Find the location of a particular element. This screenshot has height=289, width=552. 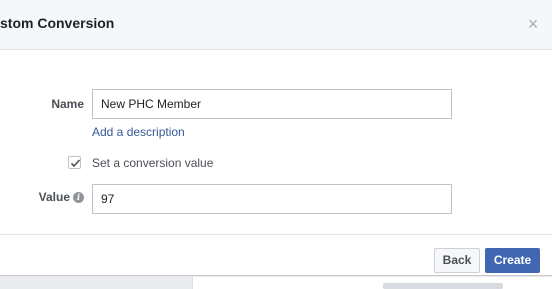

value-label: Value is located at coordinates (54, 197).